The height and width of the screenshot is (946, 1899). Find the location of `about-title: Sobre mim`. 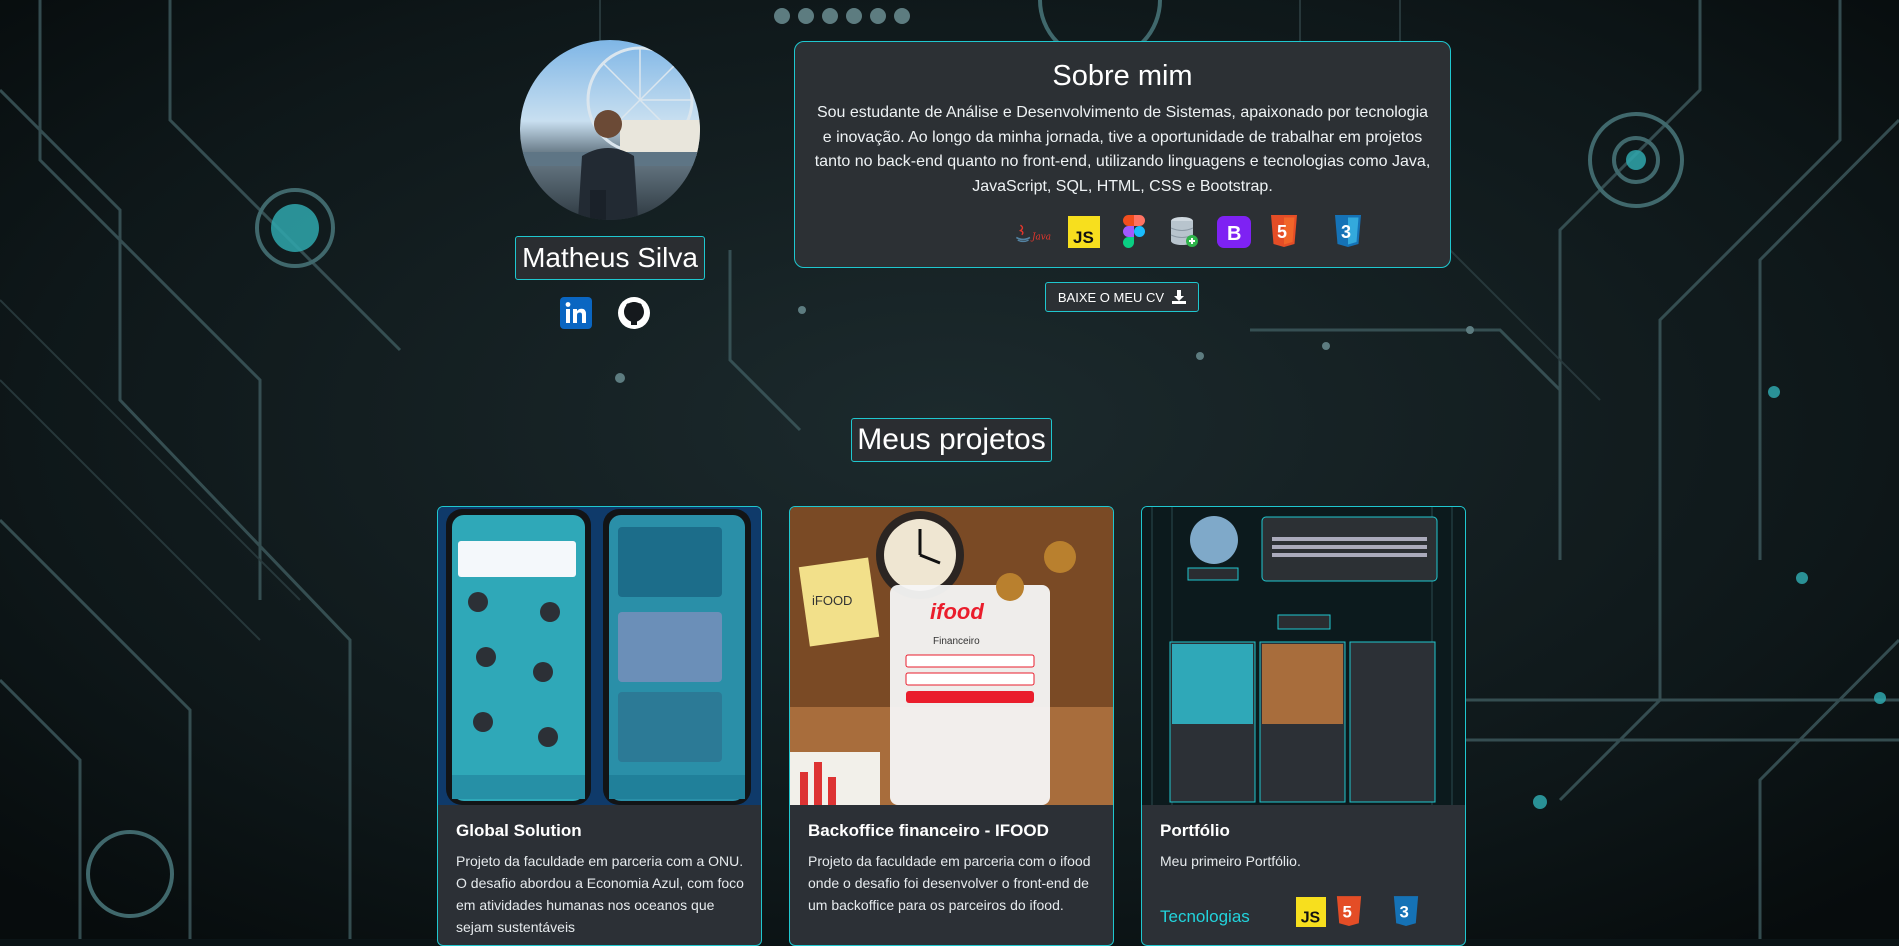

about-title: Sobre mim is located at coordinates (1122, 76).